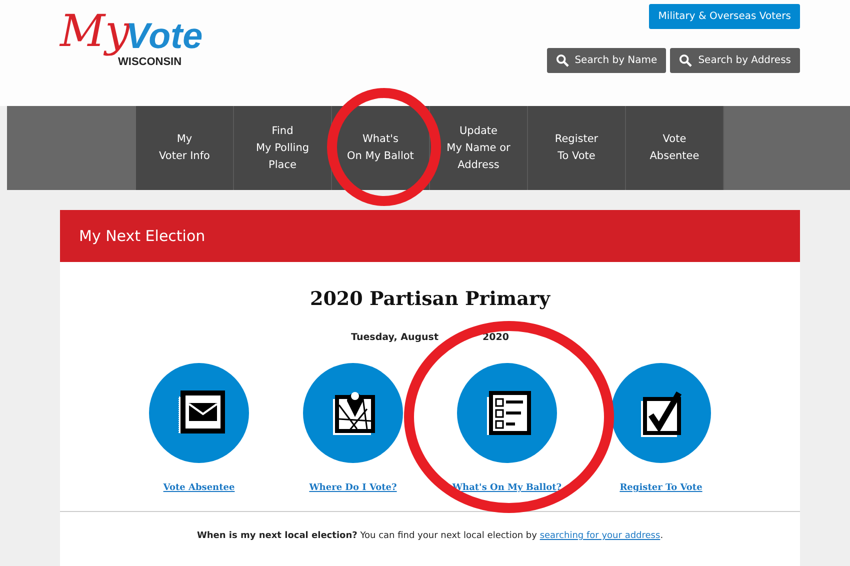  Describe the element at coordinates (150, 62) in the screenshot. I see `logo-state-text: WISCONSIN` at that location.